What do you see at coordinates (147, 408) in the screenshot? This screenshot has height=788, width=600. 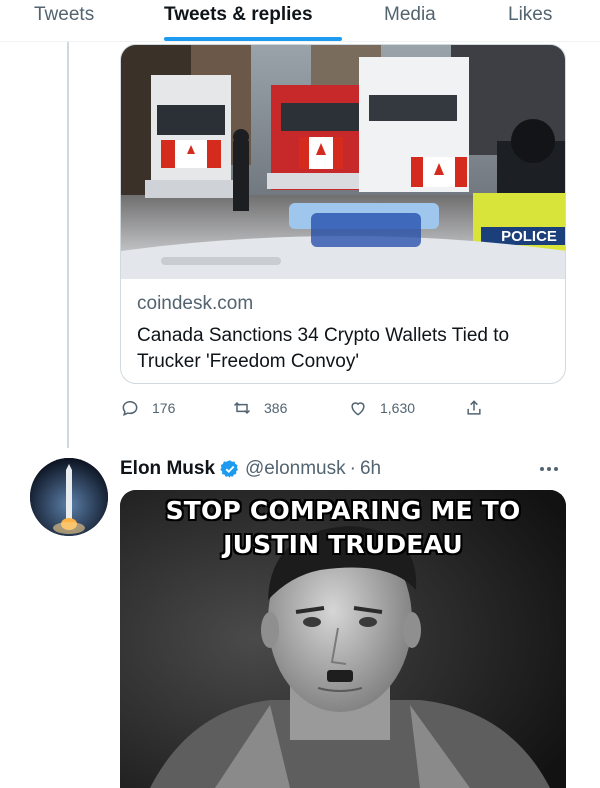 I see `reply-button: 176` at bounding box center [147, 408].